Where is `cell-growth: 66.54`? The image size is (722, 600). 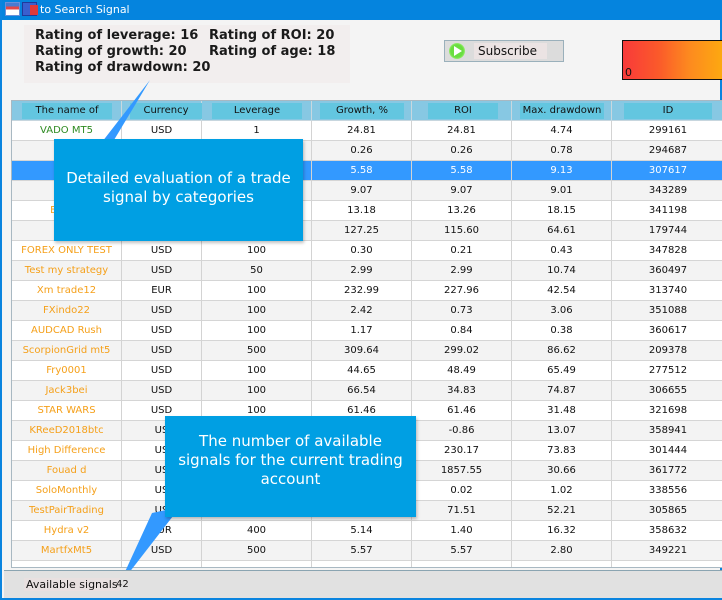 cell-growth: 66.54 is located at coordinates (362, 391).